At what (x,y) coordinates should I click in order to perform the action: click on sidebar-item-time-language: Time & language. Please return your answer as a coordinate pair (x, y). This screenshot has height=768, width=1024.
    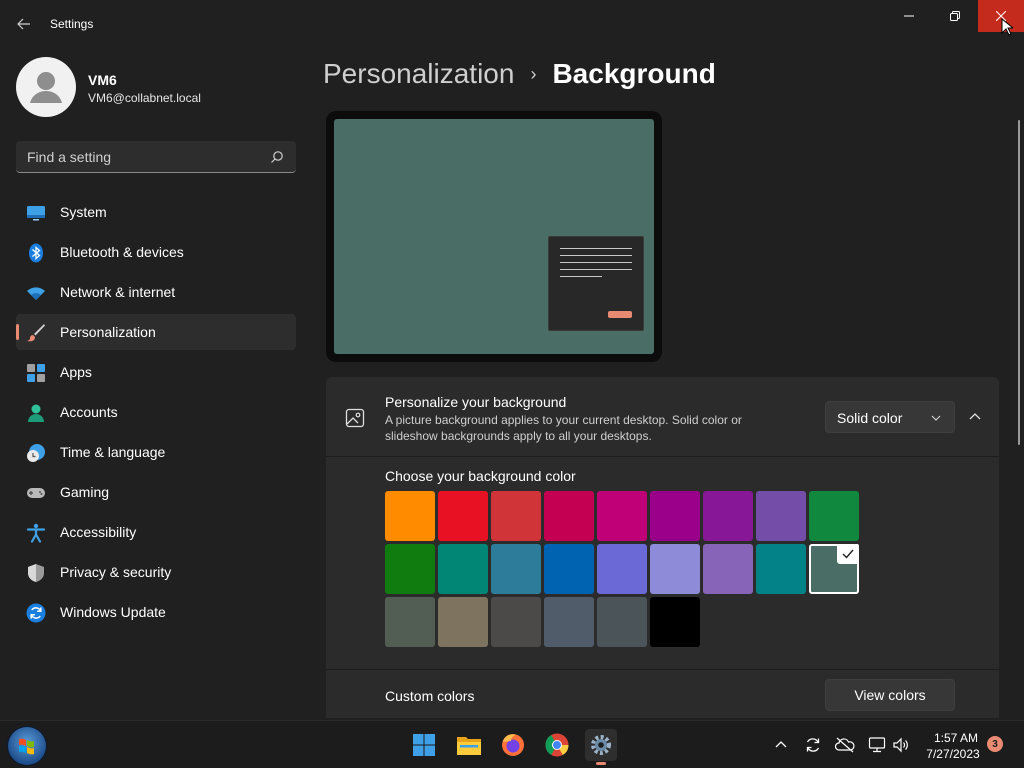
    Looking at the image, I should click on (156, 452).